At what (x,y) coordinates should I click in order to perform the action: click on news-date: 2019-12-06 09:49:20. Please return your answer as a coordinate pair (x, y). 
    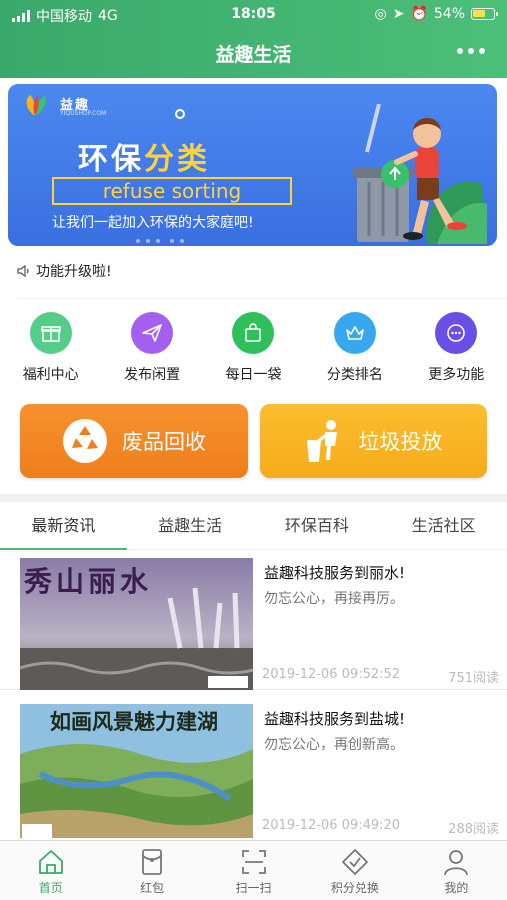
    Looking at the image, I should click on (331, 825).